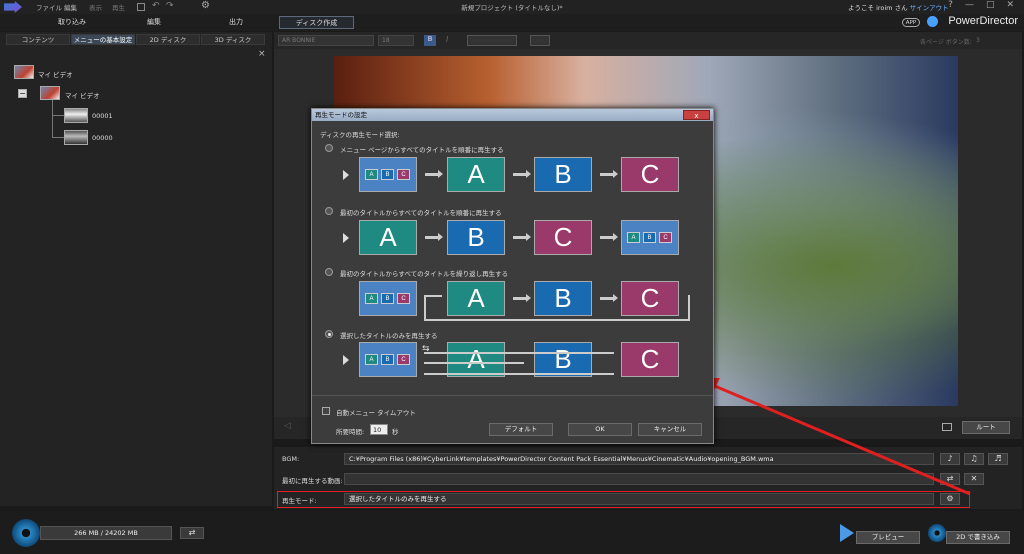  I want to click on font-select: AR BONNIE, so click(326, 40).